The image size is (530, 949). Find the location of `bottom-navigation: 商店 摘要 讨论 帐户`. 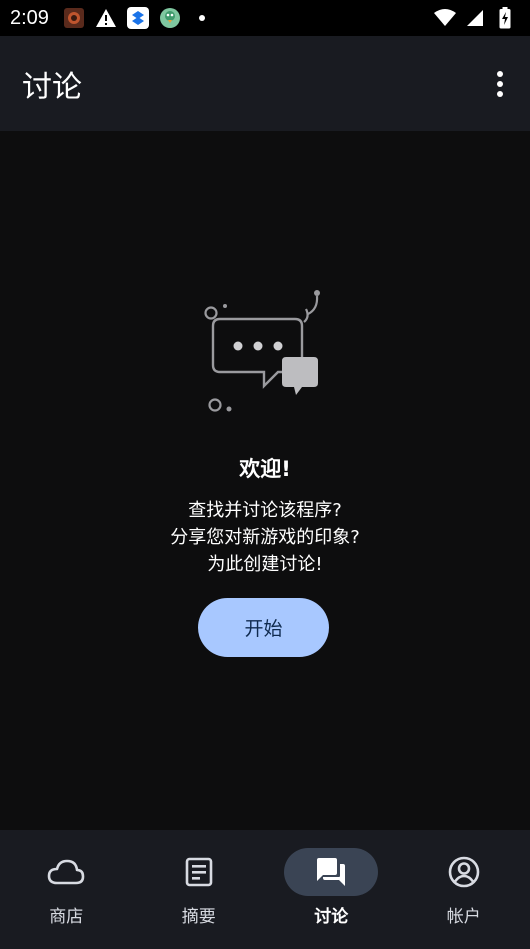

bottom-navigation: 商店 摘要 讨论 帐户 is located at coordinates (265, 889).